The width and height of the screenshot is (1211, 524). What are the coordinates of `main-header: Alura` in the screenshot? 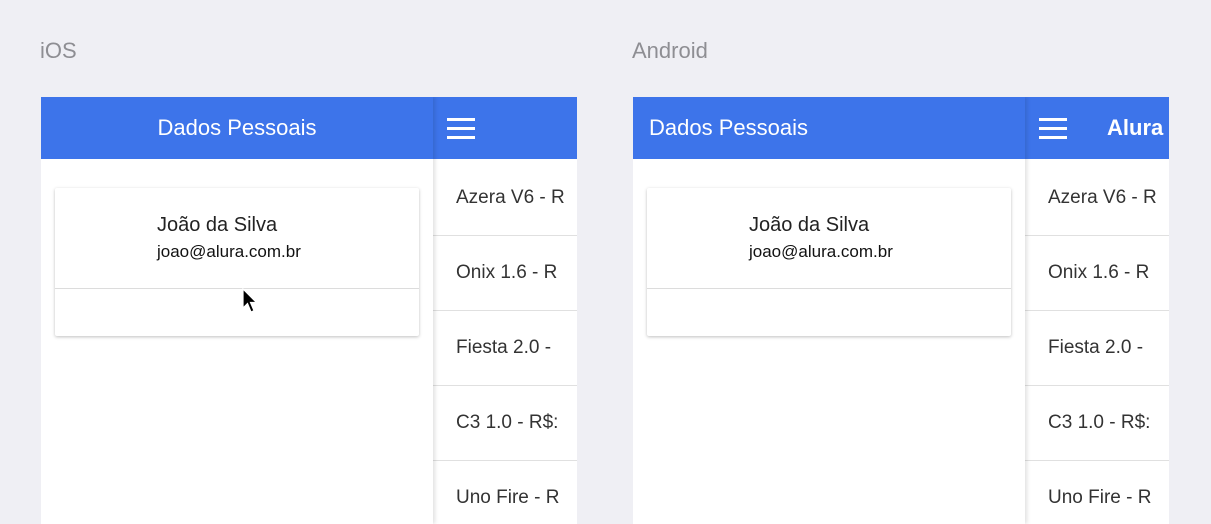 It's located at (1097, 128).